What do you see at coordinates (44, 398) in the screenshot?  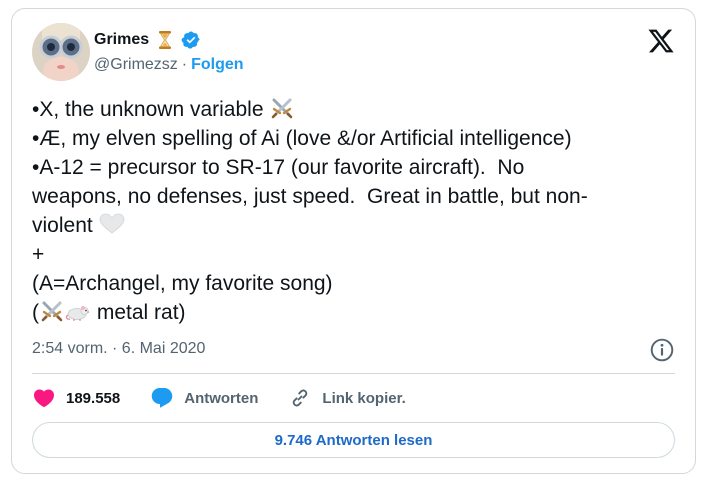 I see `heart-icon` at bounding box center [44, 398].